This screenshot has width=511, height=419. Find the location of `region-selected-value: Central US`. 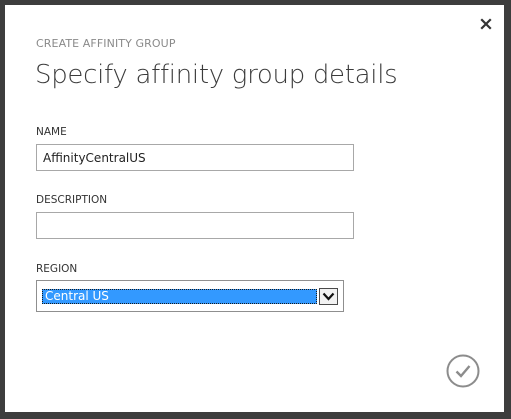

region-selected-value: Central US is located at coordinates (179, 296).